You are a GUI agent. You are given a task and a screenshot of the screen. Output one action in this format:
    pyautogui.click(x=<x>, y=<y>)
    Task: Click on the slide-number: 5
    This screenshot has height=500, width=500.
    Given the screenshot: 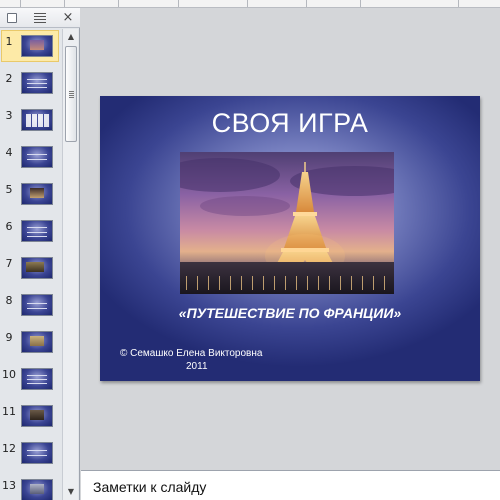 What is the action you would take?
    pyautogui.click(x=9, y=189)
    